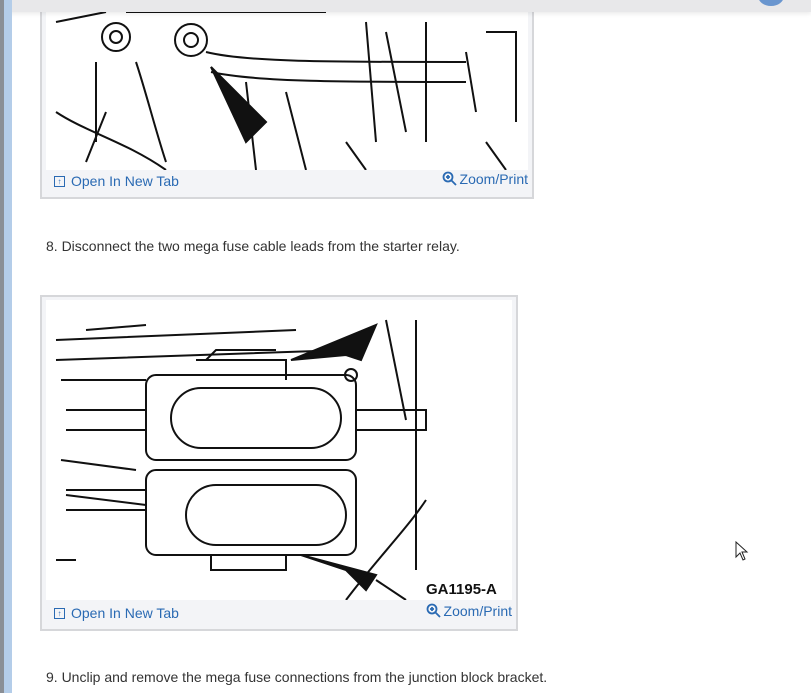 This screenshot has width=811, height=693. I want to click on figure-1-toolbar: ↑ Open In New Tab Zoom/Print, so click(287, 182).